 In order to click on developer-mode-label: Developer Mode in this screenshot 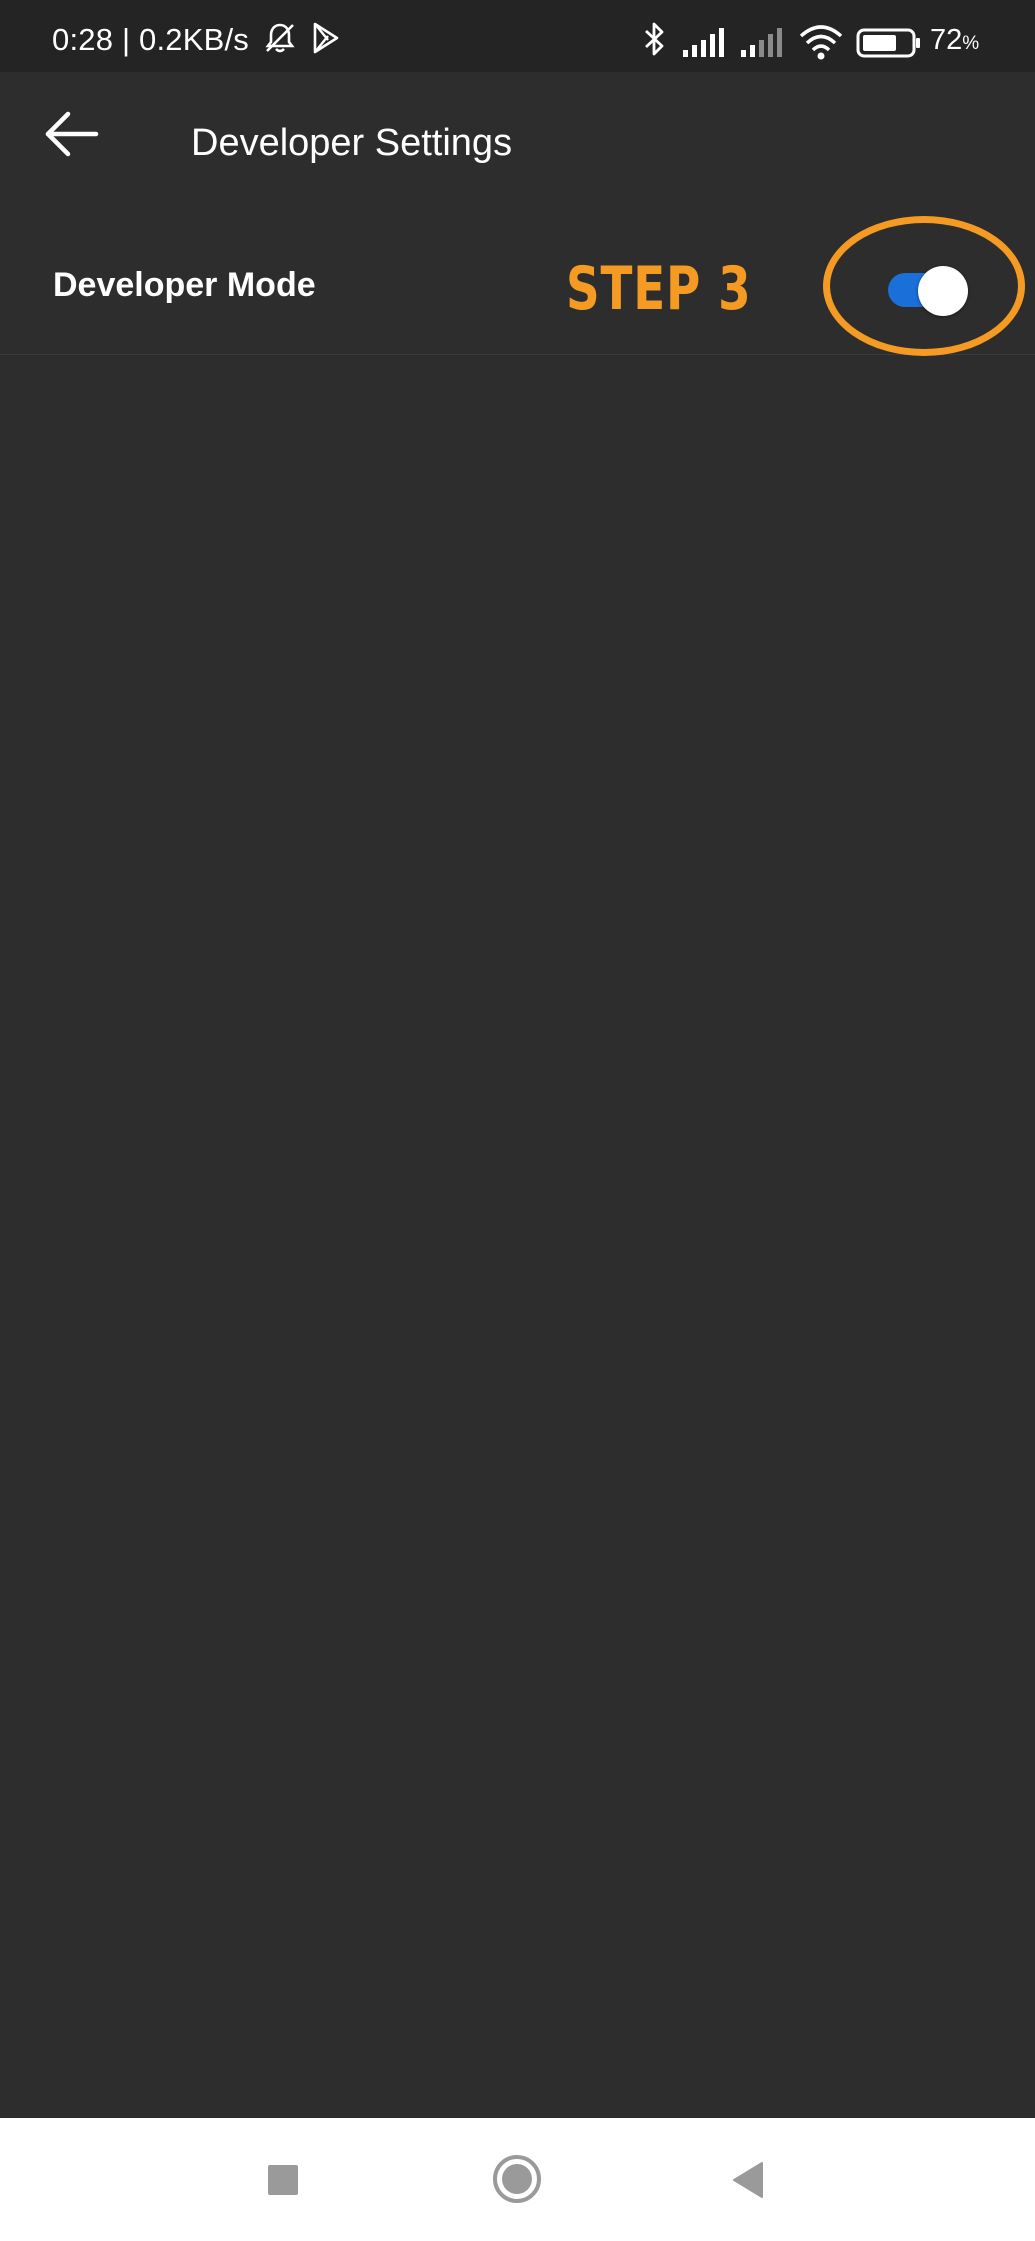, I will do `click(184, 285)`.